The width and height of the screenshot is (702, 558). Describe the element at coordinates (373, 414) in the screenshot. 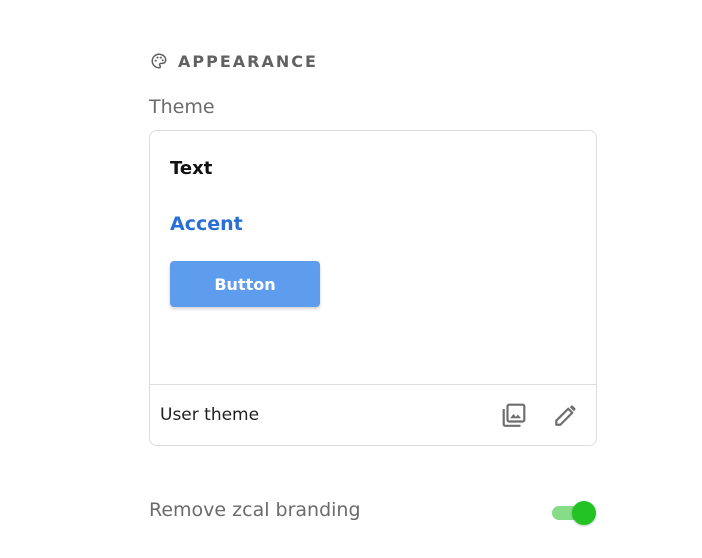

I see `theme-card-footer: User theme` at that location.